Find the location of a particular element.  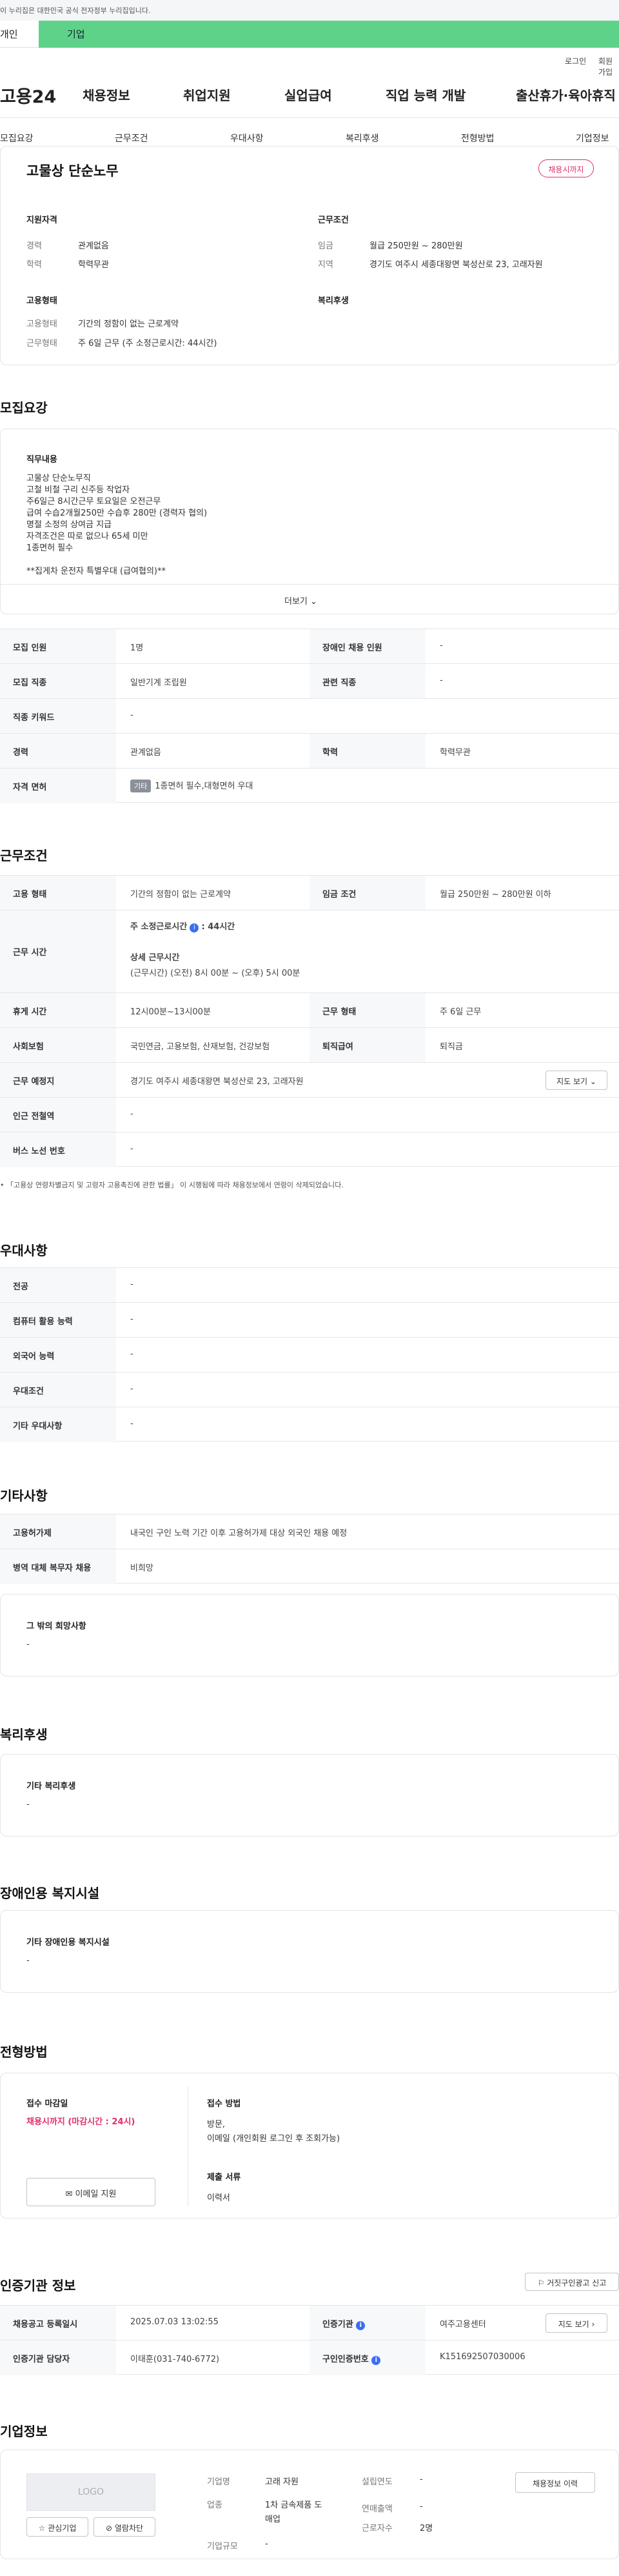

detail-hours-heading: 상세 근무시간 is located at coordinates (155, 958).